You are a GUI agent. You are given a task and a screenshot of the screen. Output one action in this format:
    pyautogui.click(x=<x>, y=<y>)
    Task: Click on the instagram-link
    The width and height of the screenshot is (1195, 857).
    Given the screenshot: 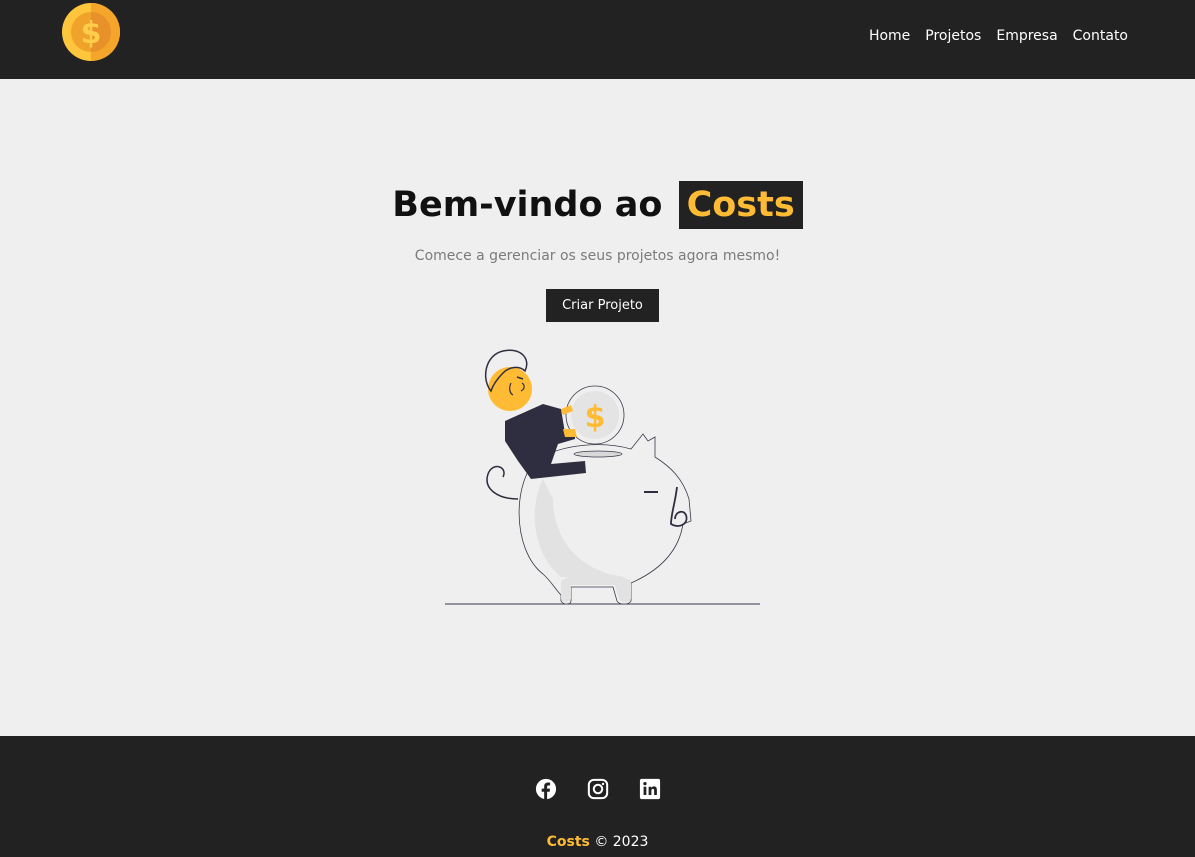 What is the action you would take?
    pyautogui.click(x=598, y=789)
    